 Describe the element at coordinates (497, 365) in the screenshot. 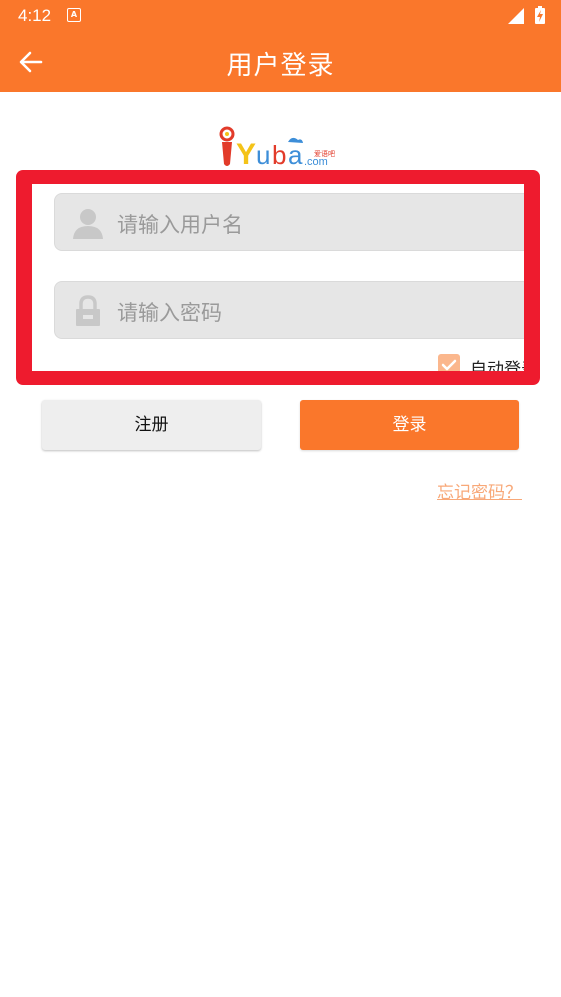

I see `auto-login-label: 自动登录` at that location.